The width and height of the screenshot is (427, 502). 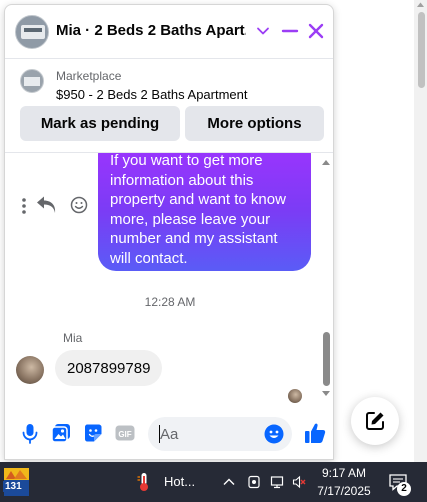 I want to click on message-input, so click(x=210, y=434).